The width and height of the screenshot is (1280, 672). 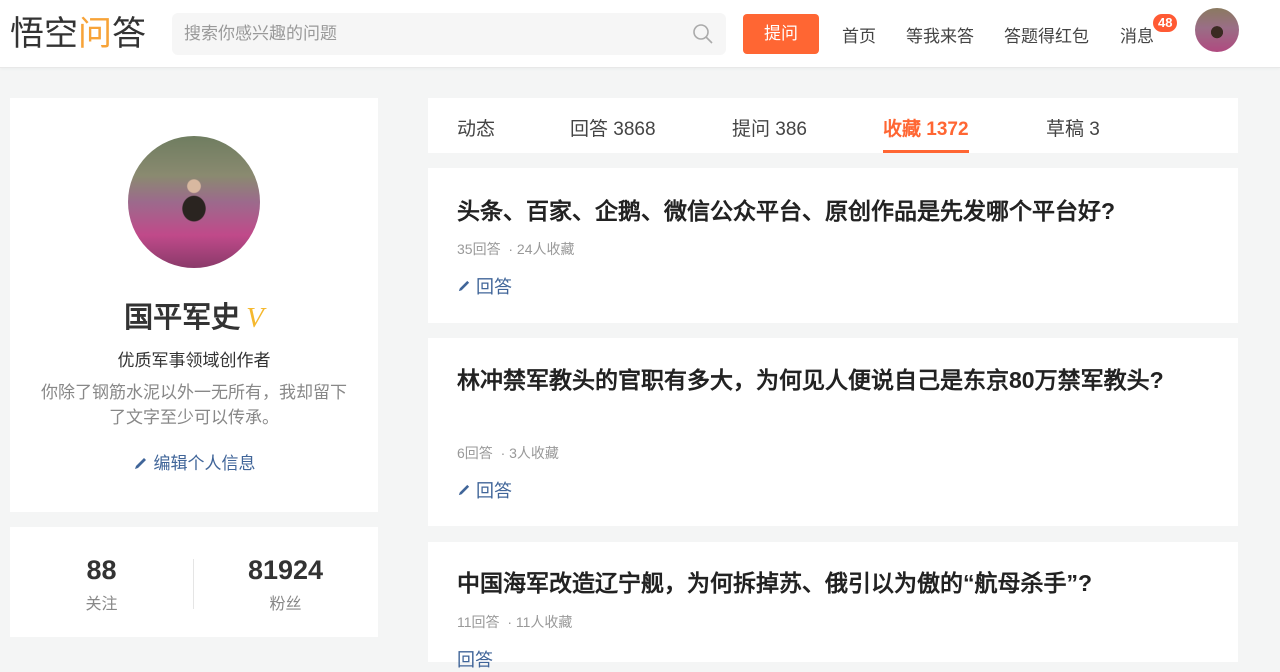 What do you see at coordinates (833, 125) in the screenshot?
I see `profile-tabs: 动态 回答 3868 提问 386 收藏 1372 草稿 3` at bounding box center [833, 125].